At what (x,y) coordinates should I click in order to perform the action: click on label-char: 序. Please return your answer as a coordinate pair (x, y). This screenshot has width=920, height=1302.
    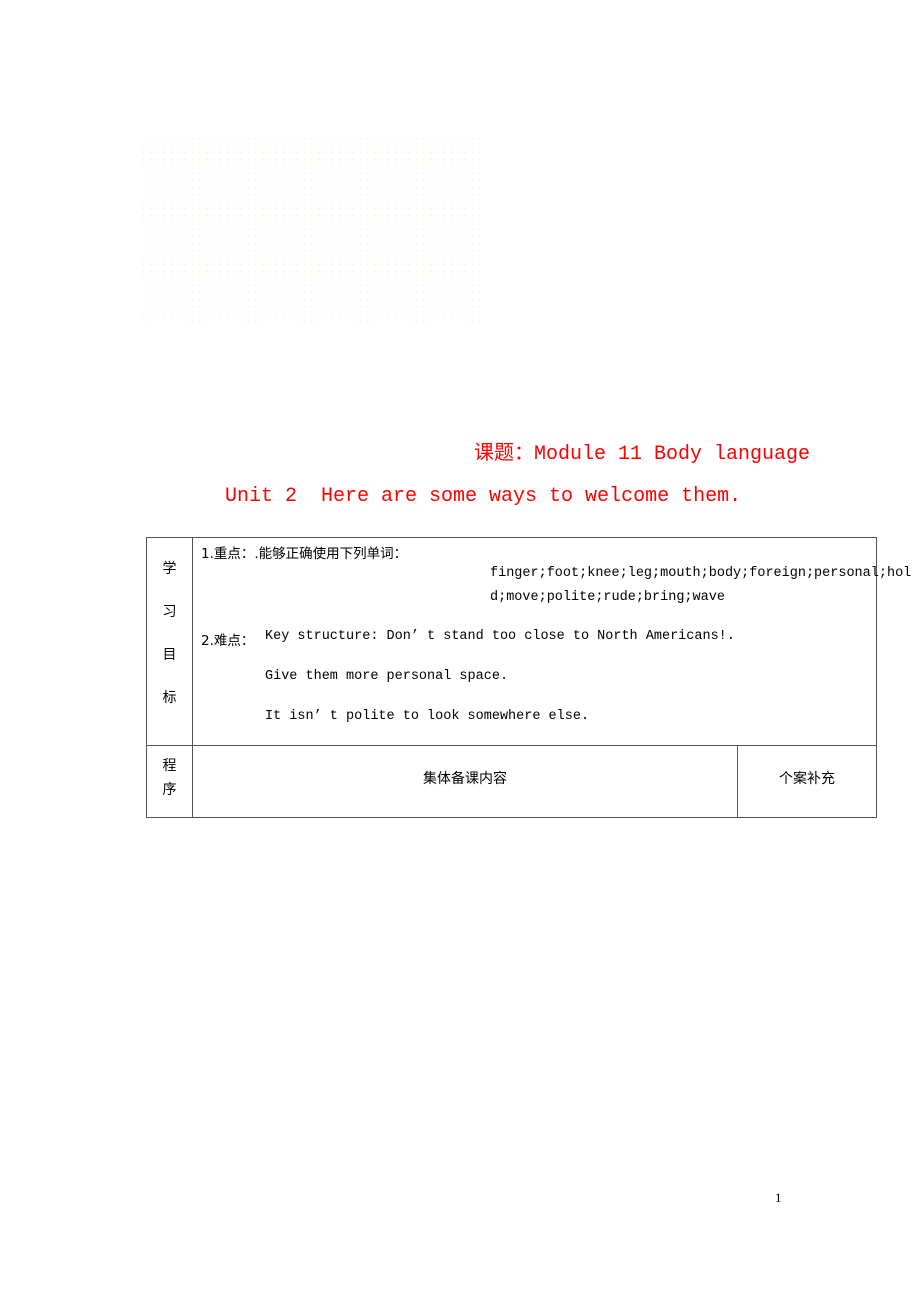
    Looking at the image, I should click on (169, 790).